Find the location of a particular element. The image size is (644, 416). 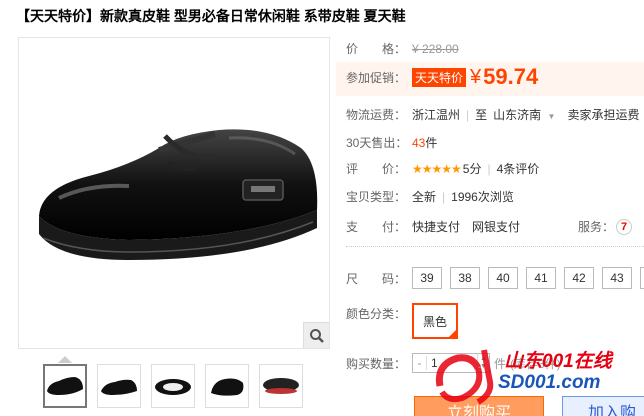

size-option: 39 is located at coordinates (427, 278).